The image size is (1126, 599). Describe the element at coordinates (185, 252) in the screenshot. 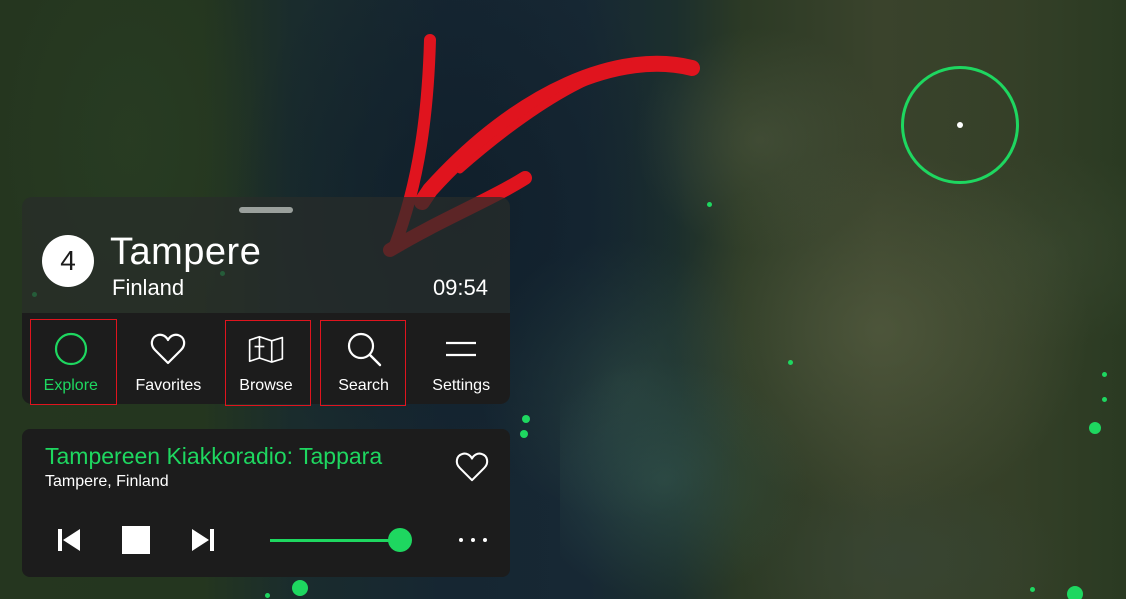

I see `place-title: Tampere` at that location.